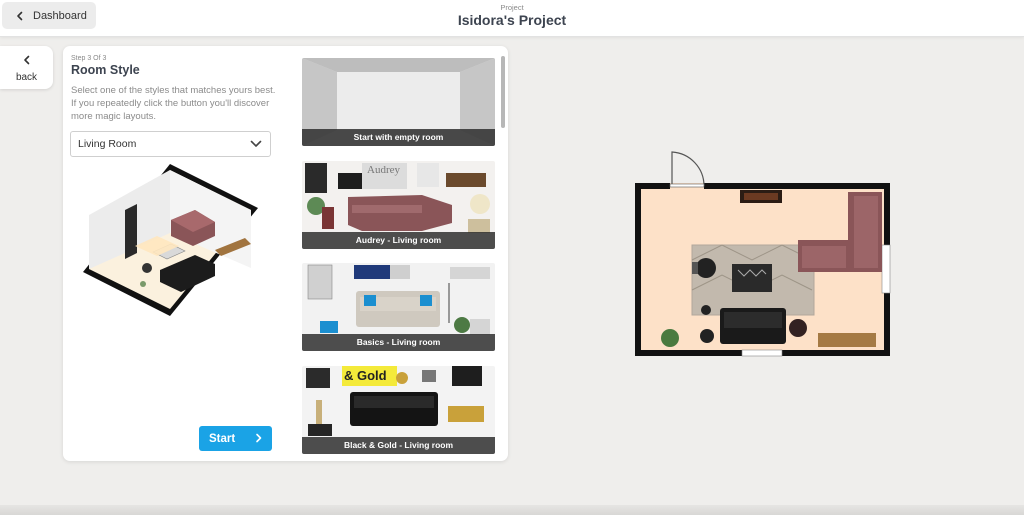 This screenshot has width=1024, height=515. Describe the element at coordinates (256, 144) in the screenshot. I see `chevron-down-icon` at that location.